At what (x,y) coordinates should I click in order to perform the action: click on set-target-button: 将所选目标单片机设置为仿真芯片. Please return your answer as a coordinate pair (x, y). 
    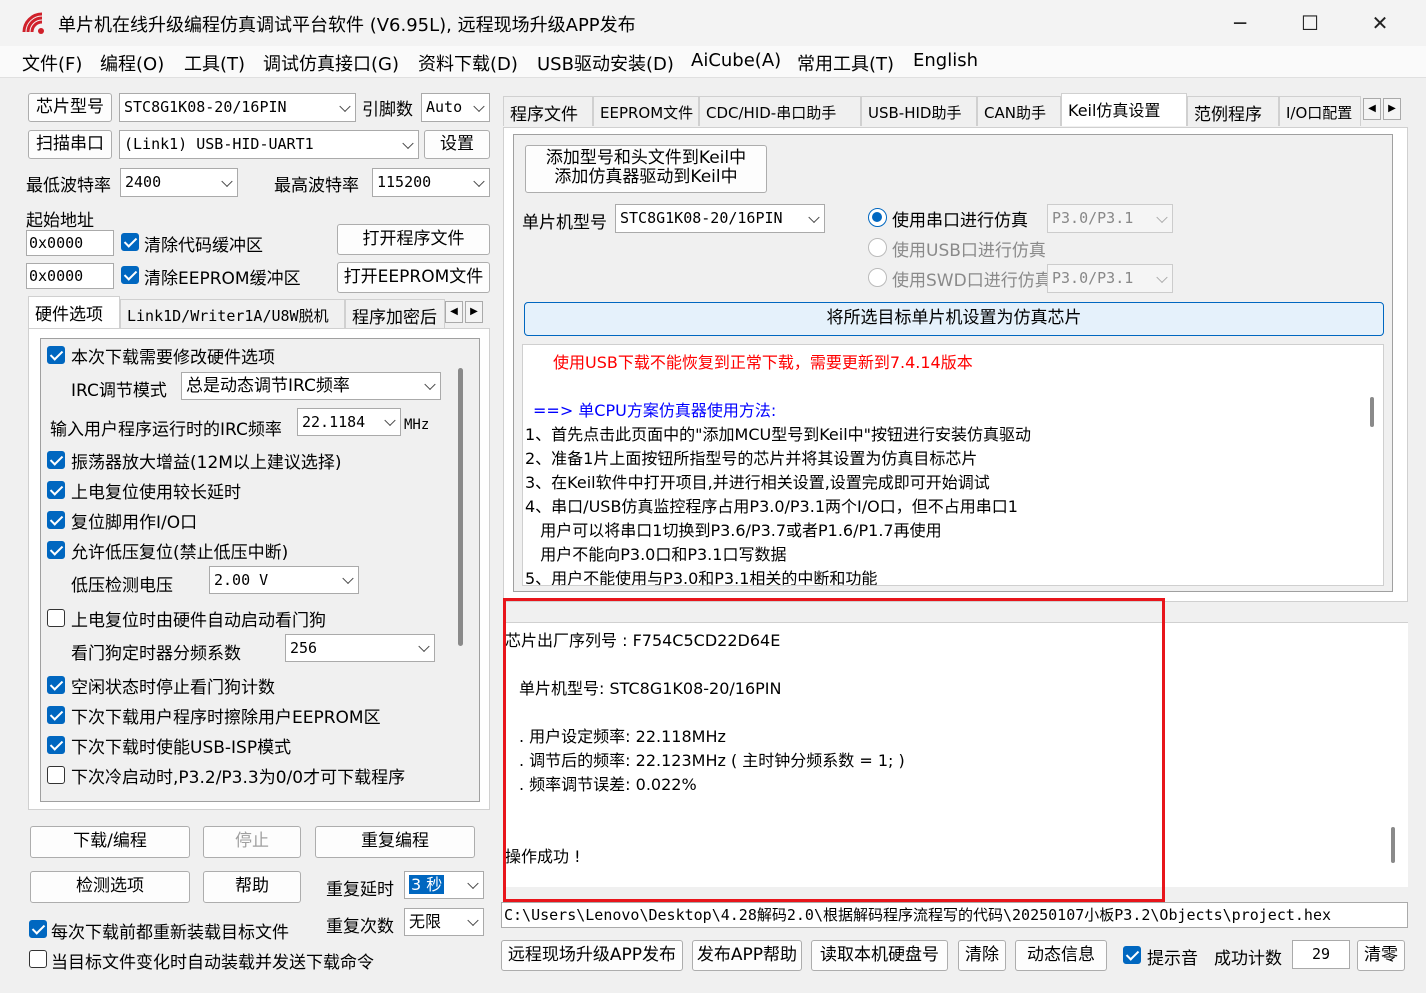
    Looking at the image, I should click on (954, 319).